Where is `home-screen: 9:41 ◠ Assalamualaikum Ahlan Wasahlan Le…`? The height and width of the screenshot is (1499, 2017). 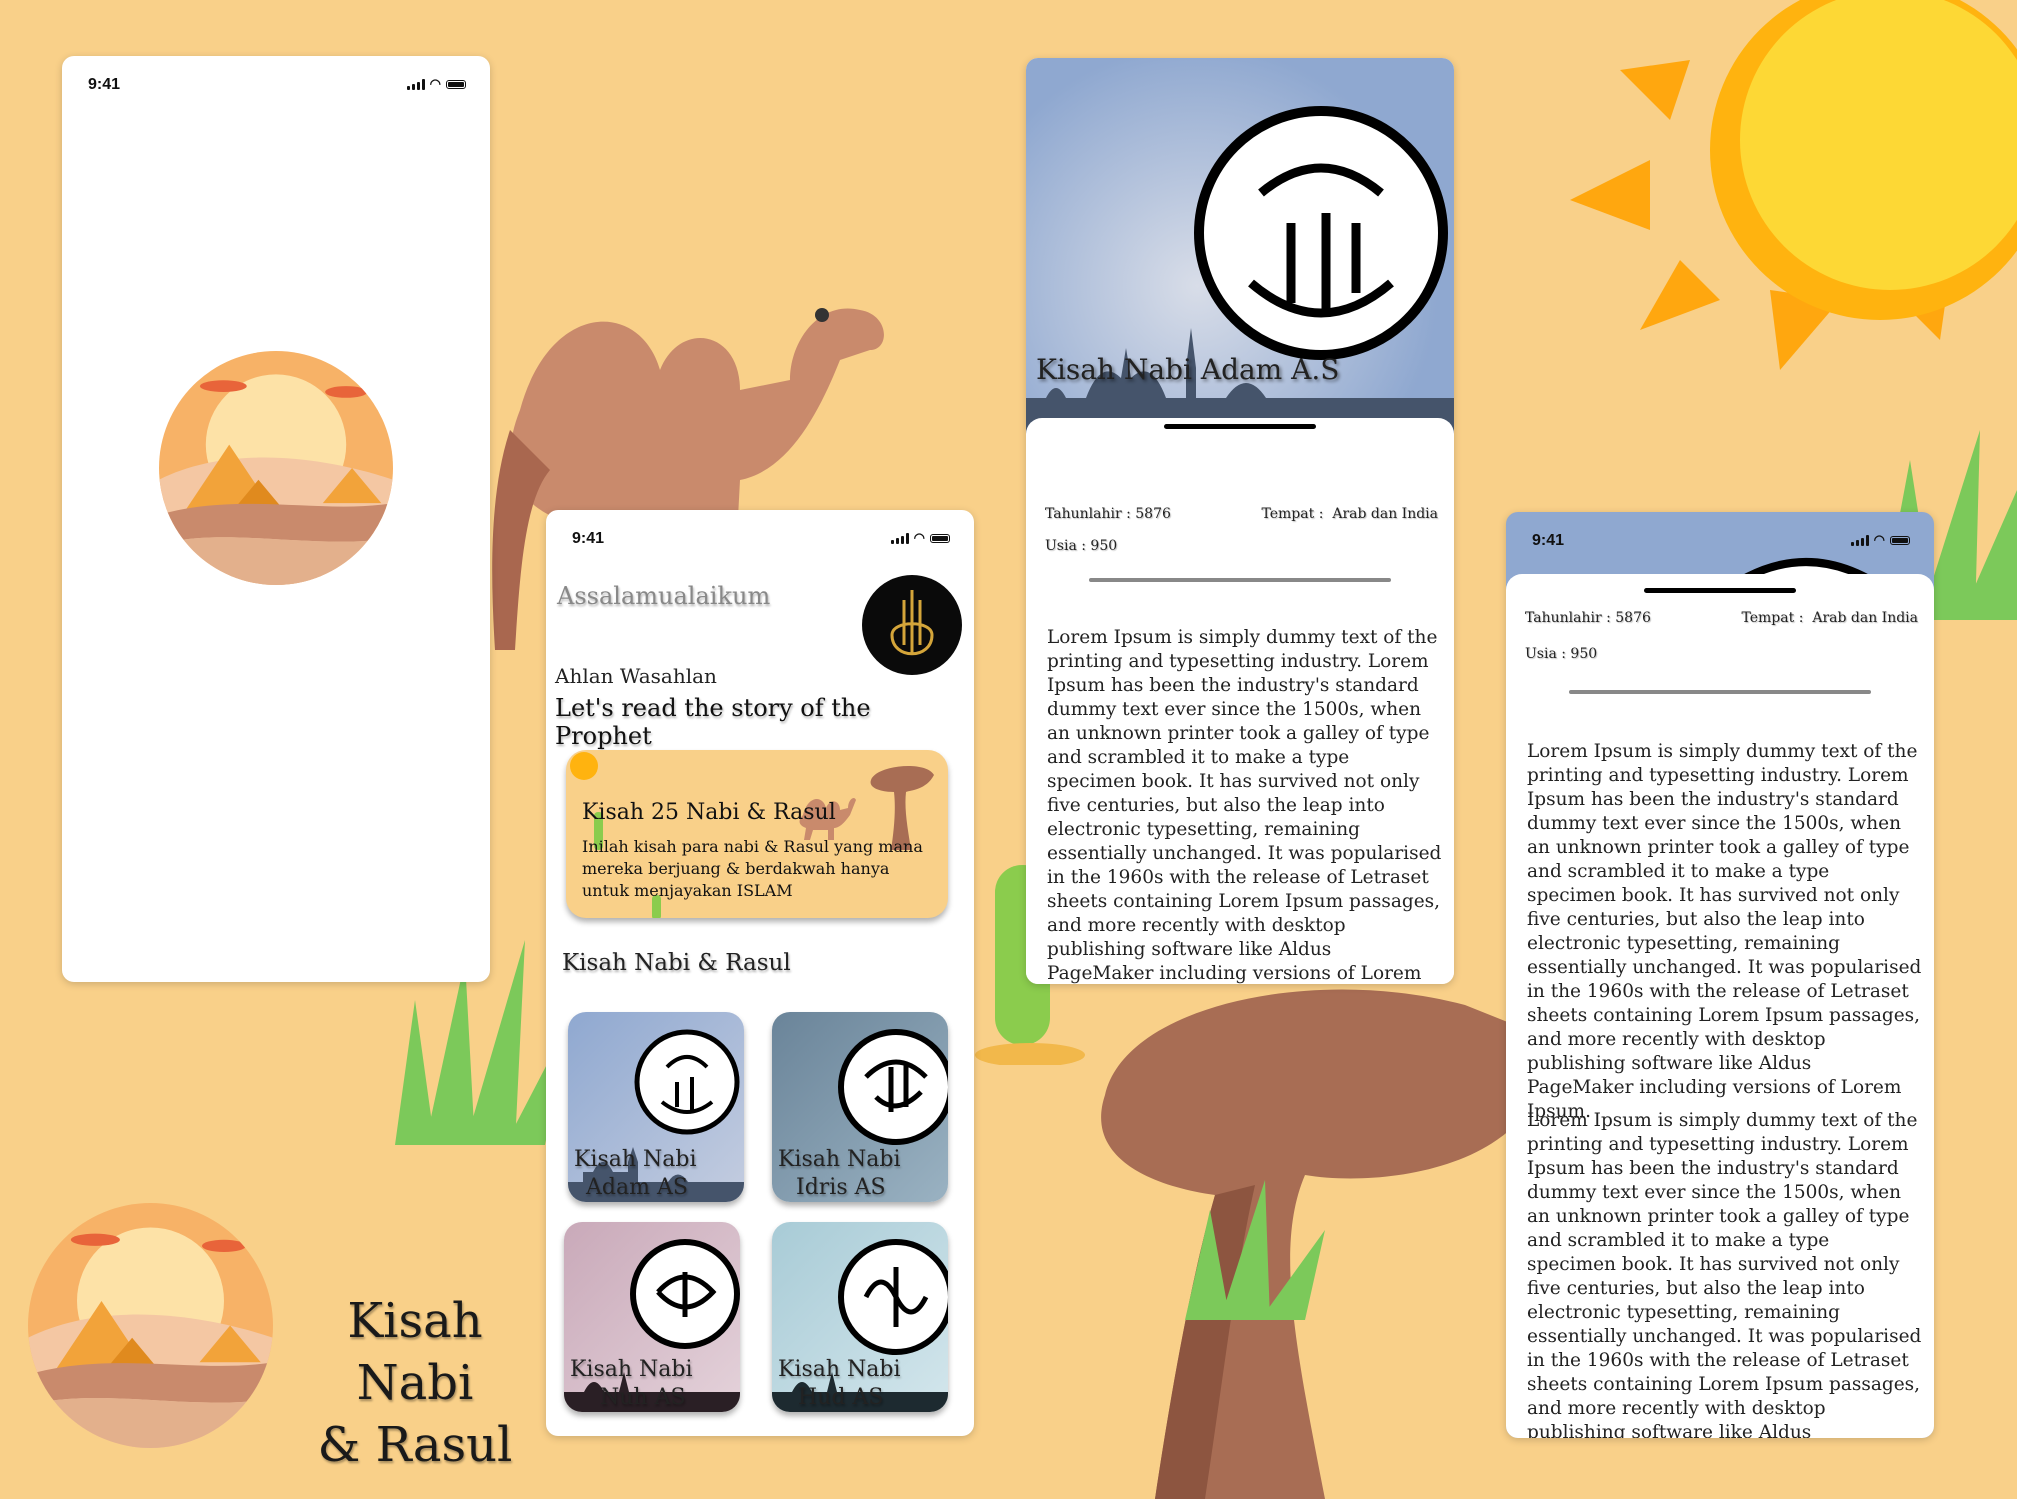
home-screen: 9:41 ◠ Assalamualaikum Ahlan Wasahlan Le… is located at coordinates (760, 973).